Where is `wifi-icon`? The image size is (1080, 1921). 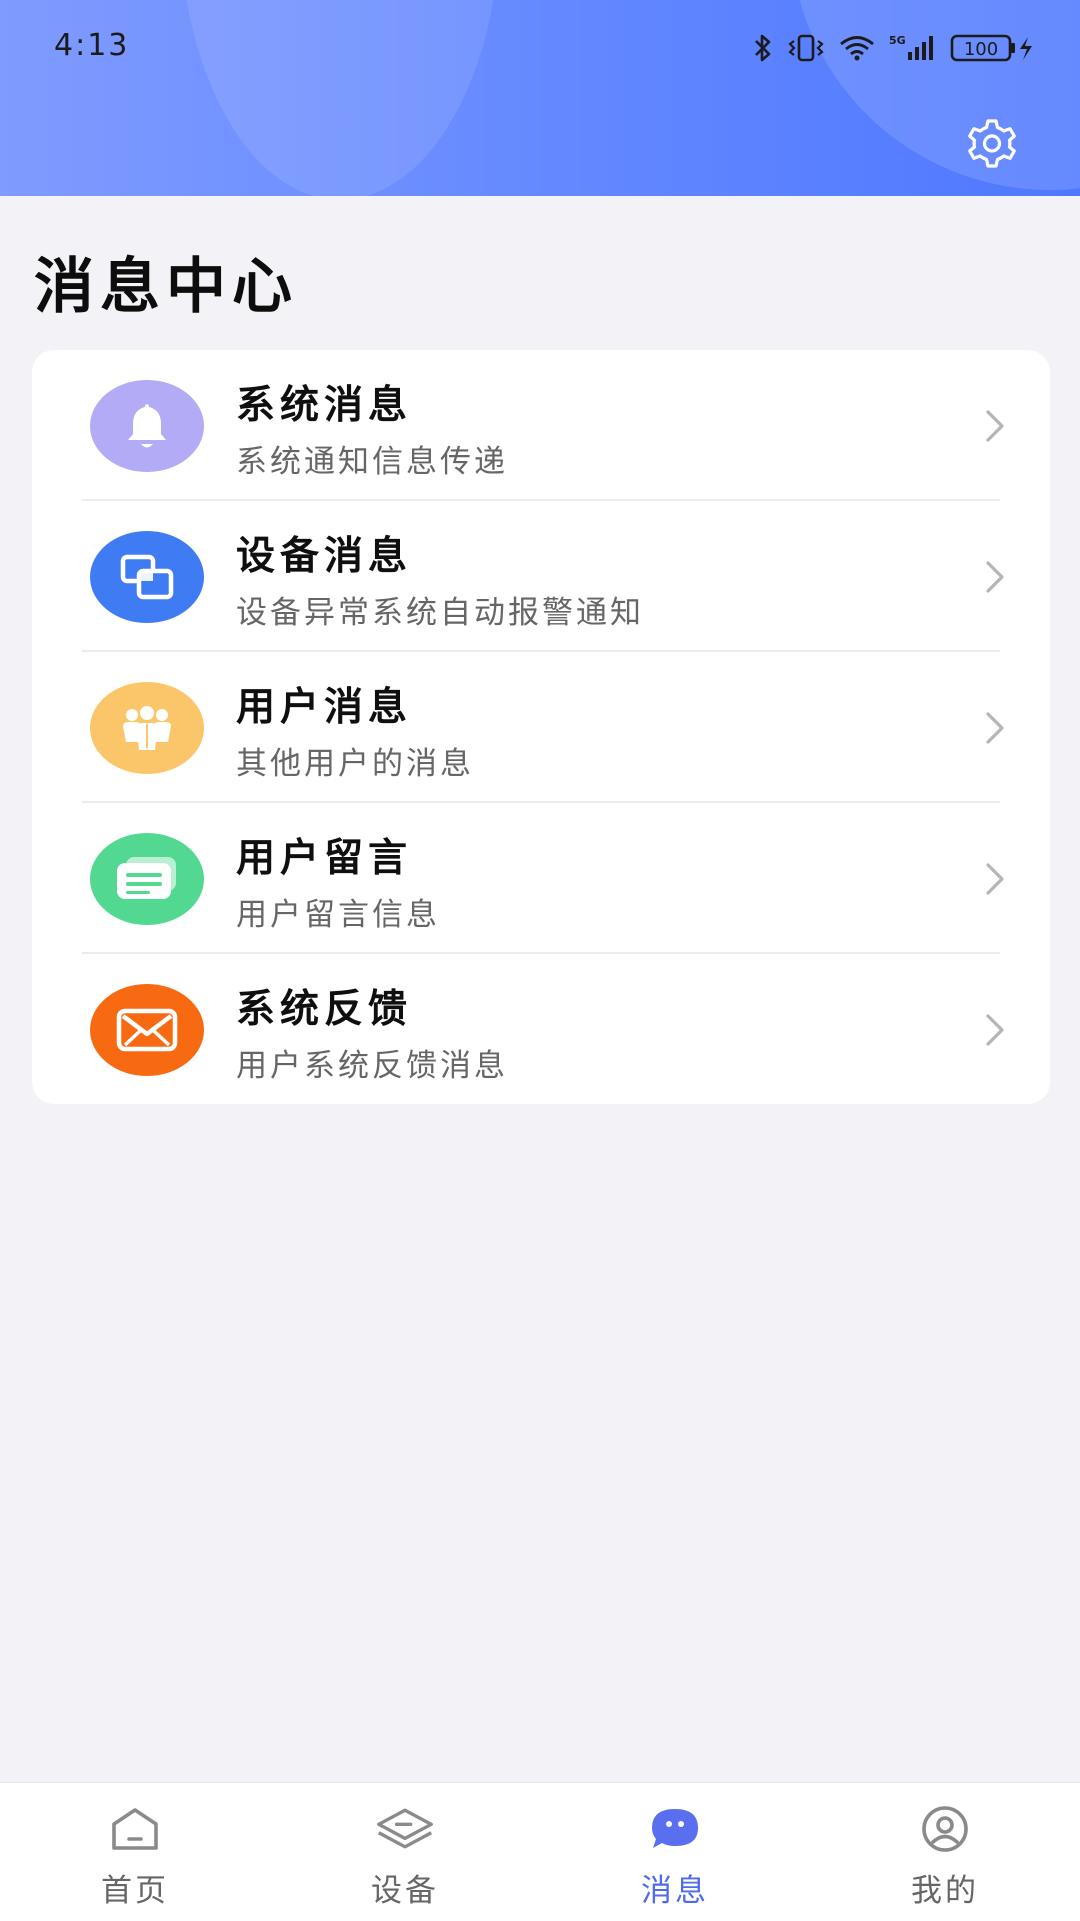 wifi-icon is located at coordinates (857, 48).